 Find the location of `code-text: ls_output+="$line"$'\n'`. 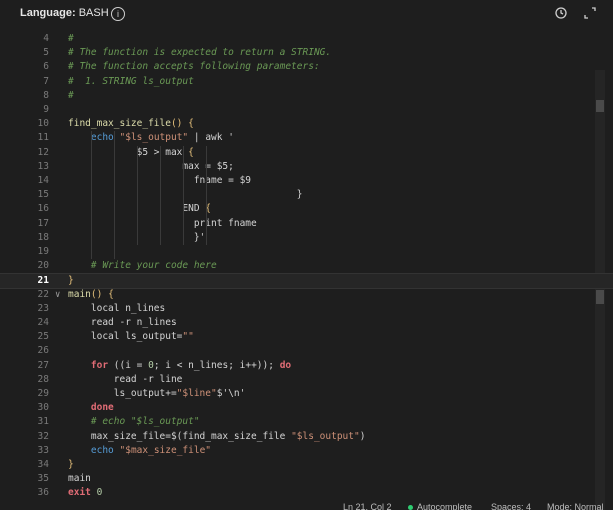

code-text: ls_output+="$line"$'\n' is located at coordinates (157, 393).